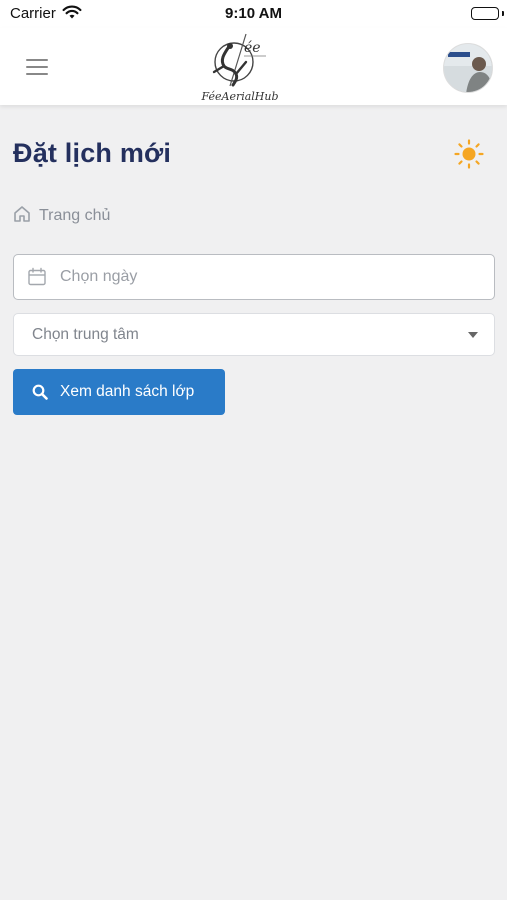  I want to click on view-class-list-button: Xem danh sách lớp, so click(119, 392).